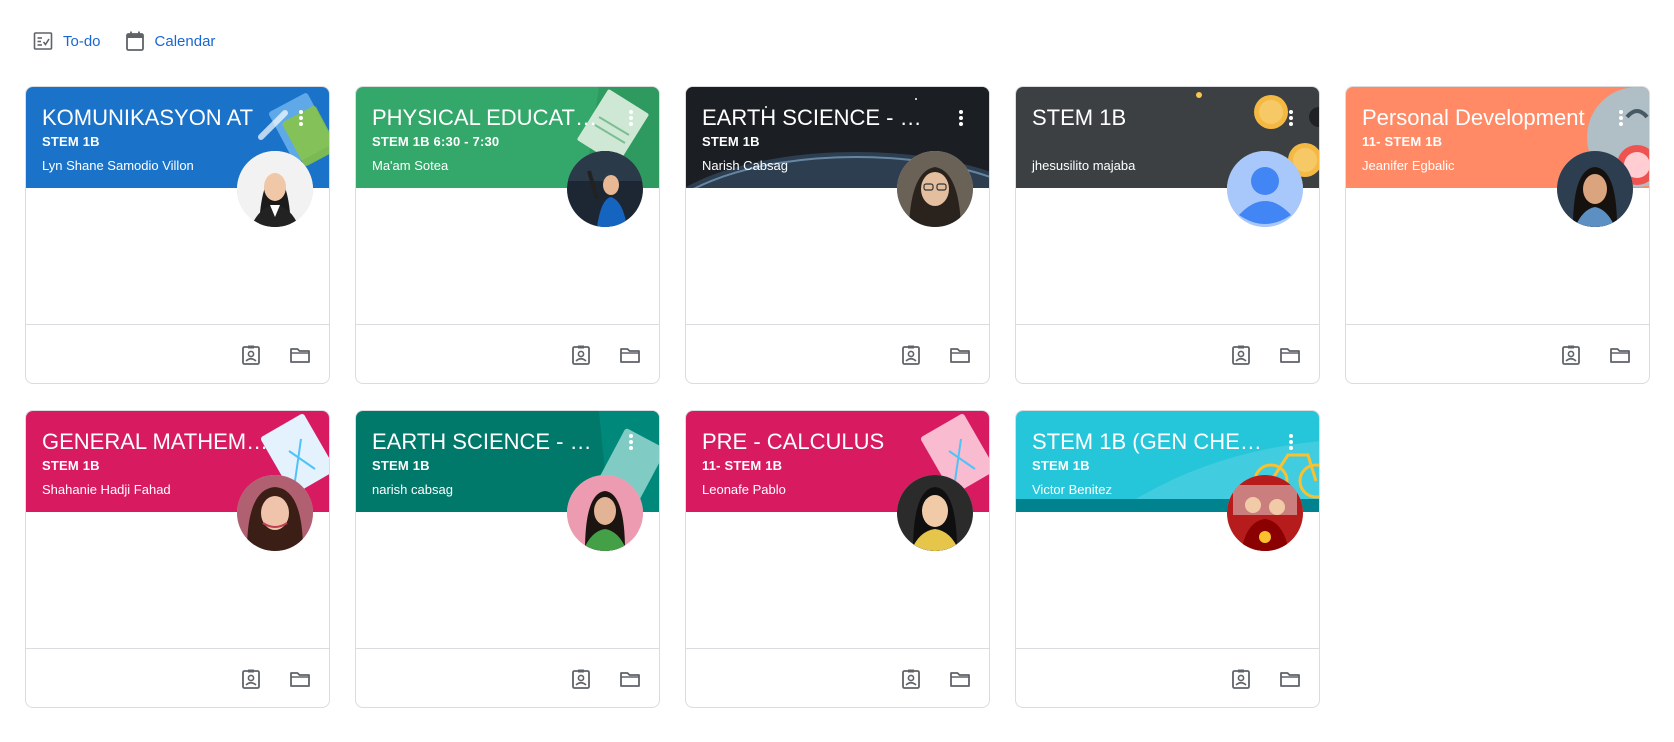 The height and width of the screenshot is (742, 1674). Describe the element at coordinates (410, 165) in the screenshot. I see `teacher-name: Ma'am Sotea` at that location.